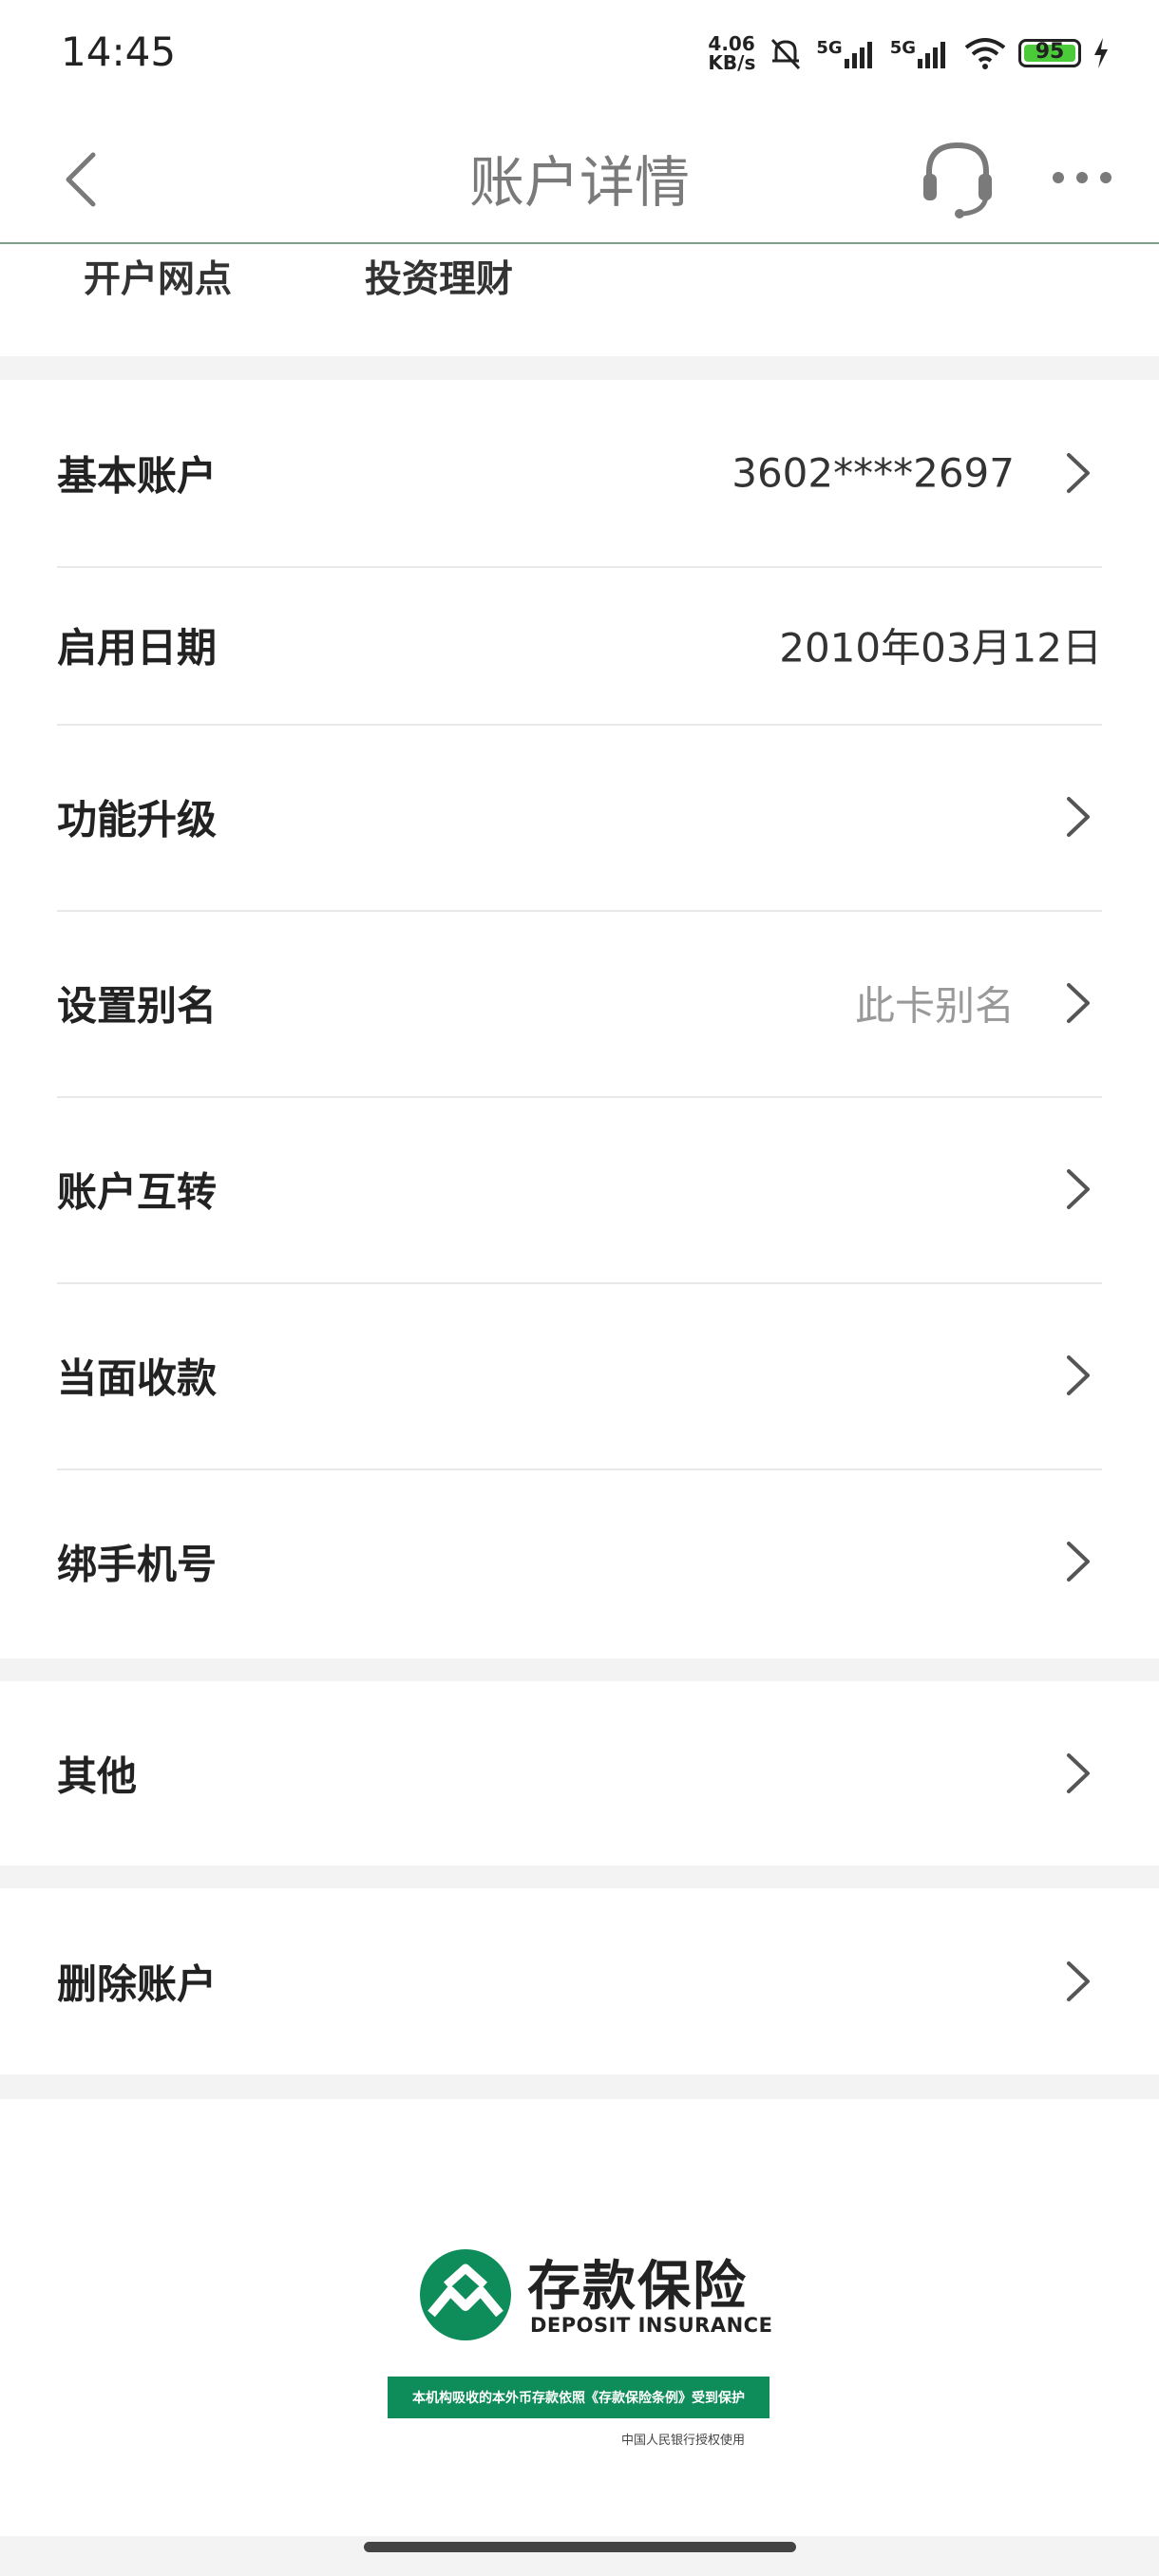 The height and width of the screenshot is (2576, 1159). I want to click on row-label: 功能升级, so click(137, 819).